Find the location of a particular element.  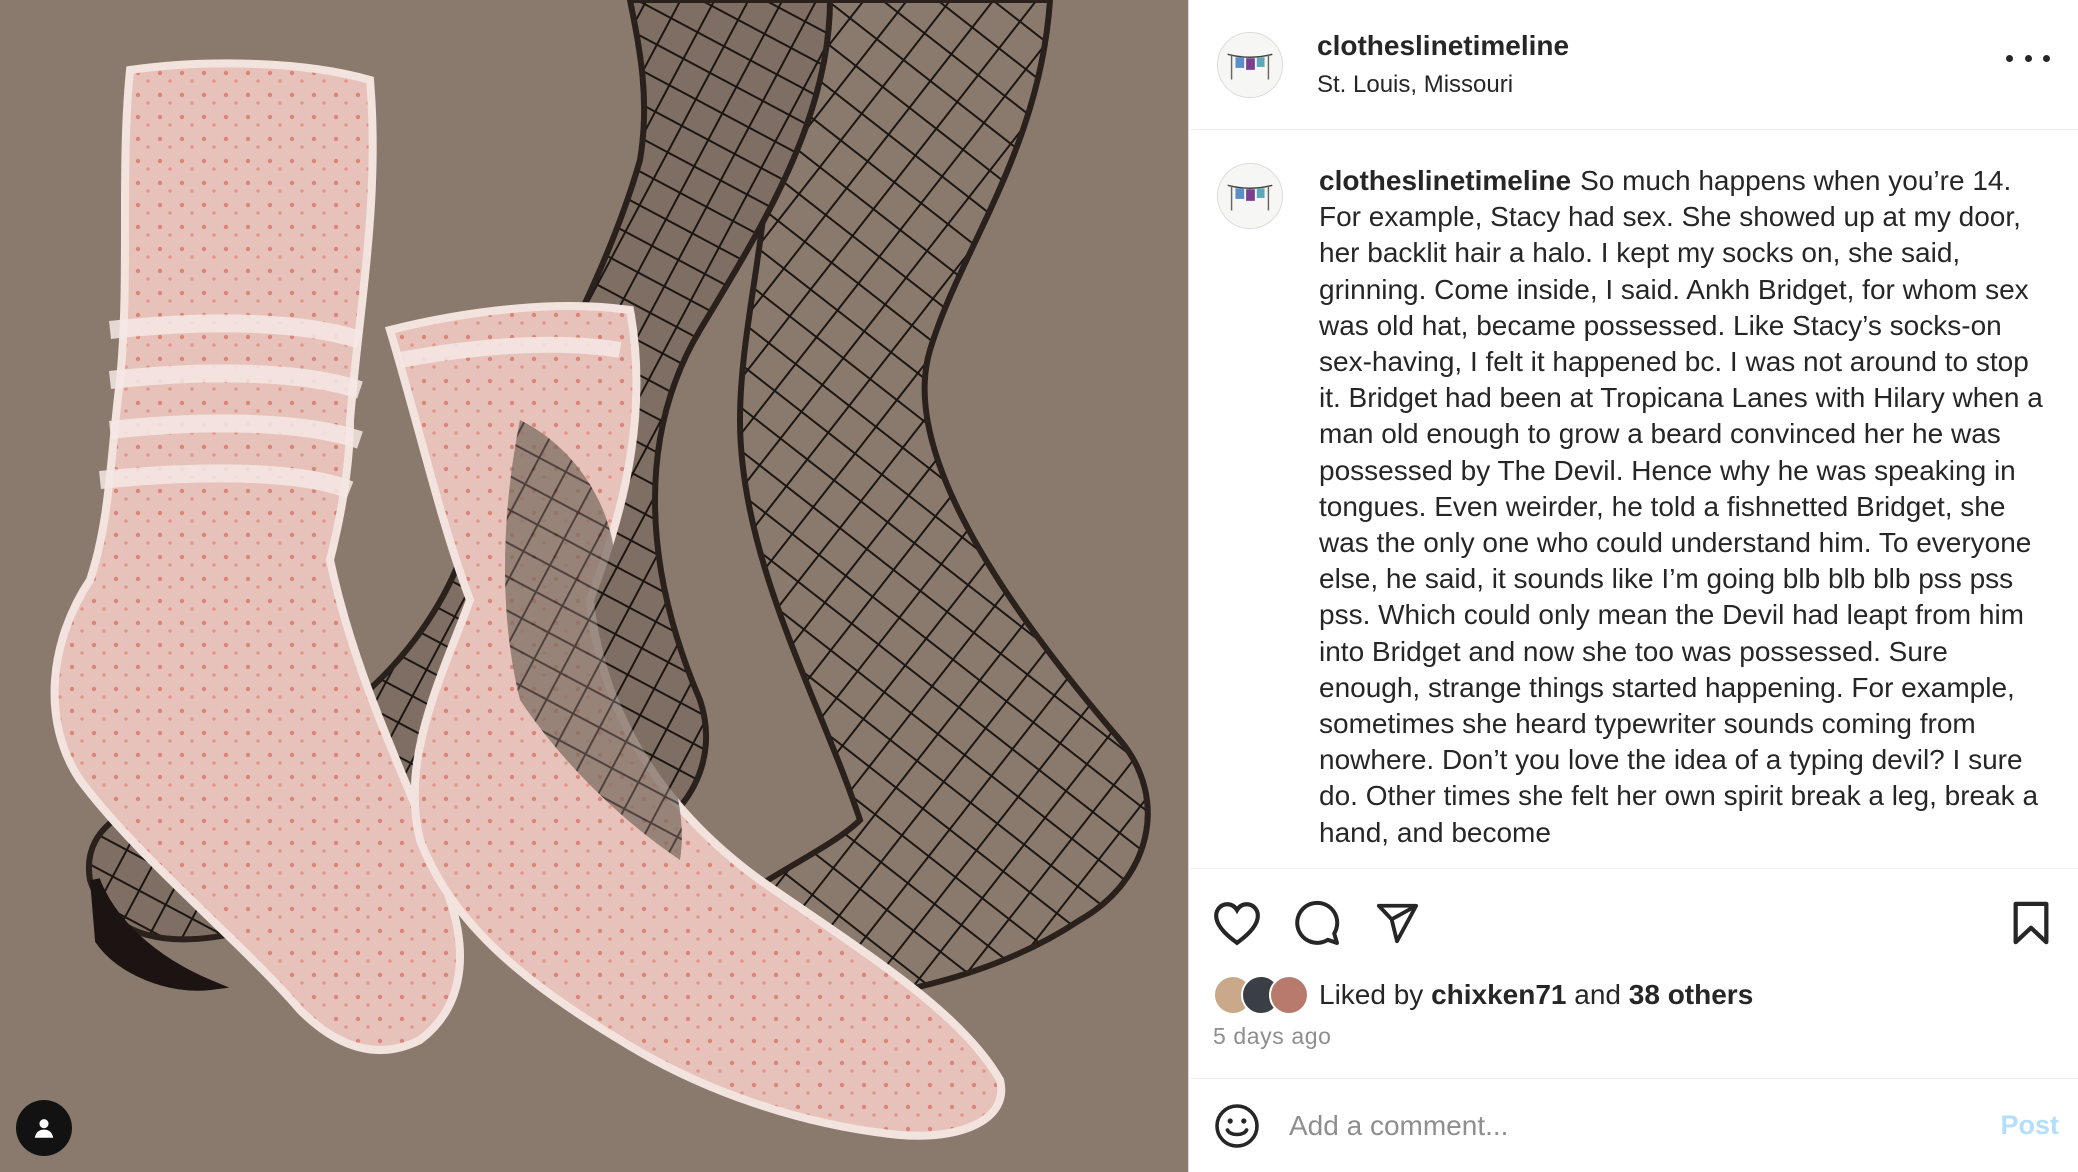

post-location: St. Louis, Missouri is located at coordinates (1443, 85).